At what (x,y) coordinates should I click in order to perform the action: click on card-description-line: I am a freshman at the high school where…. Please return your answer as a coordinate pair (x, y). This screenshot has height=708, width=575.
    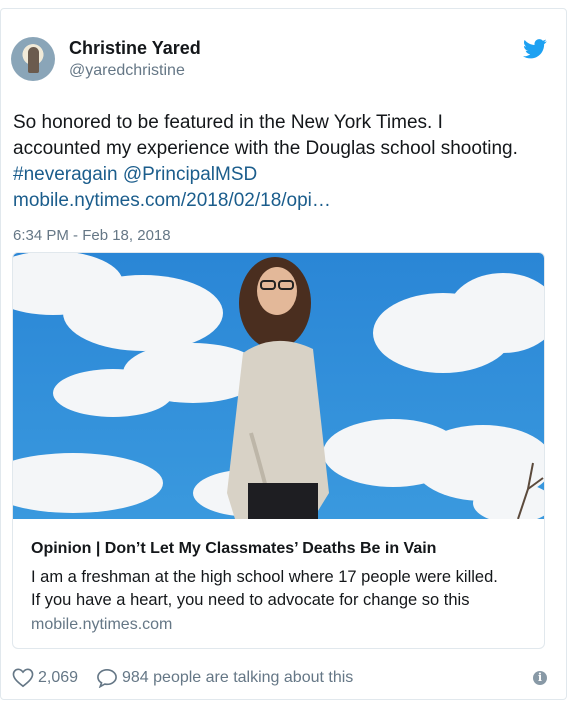
    Looking at the image, I should click on (264, 577).